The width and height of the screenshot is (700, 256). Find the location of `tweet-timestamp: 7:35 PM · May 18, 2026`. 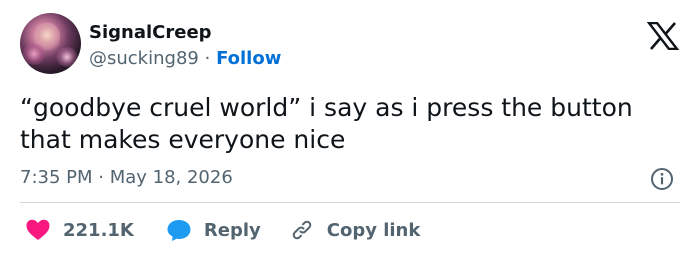

tweet-timestamp: 7:35 PM · May 18, 2026 is located at coordinates (126, 178).